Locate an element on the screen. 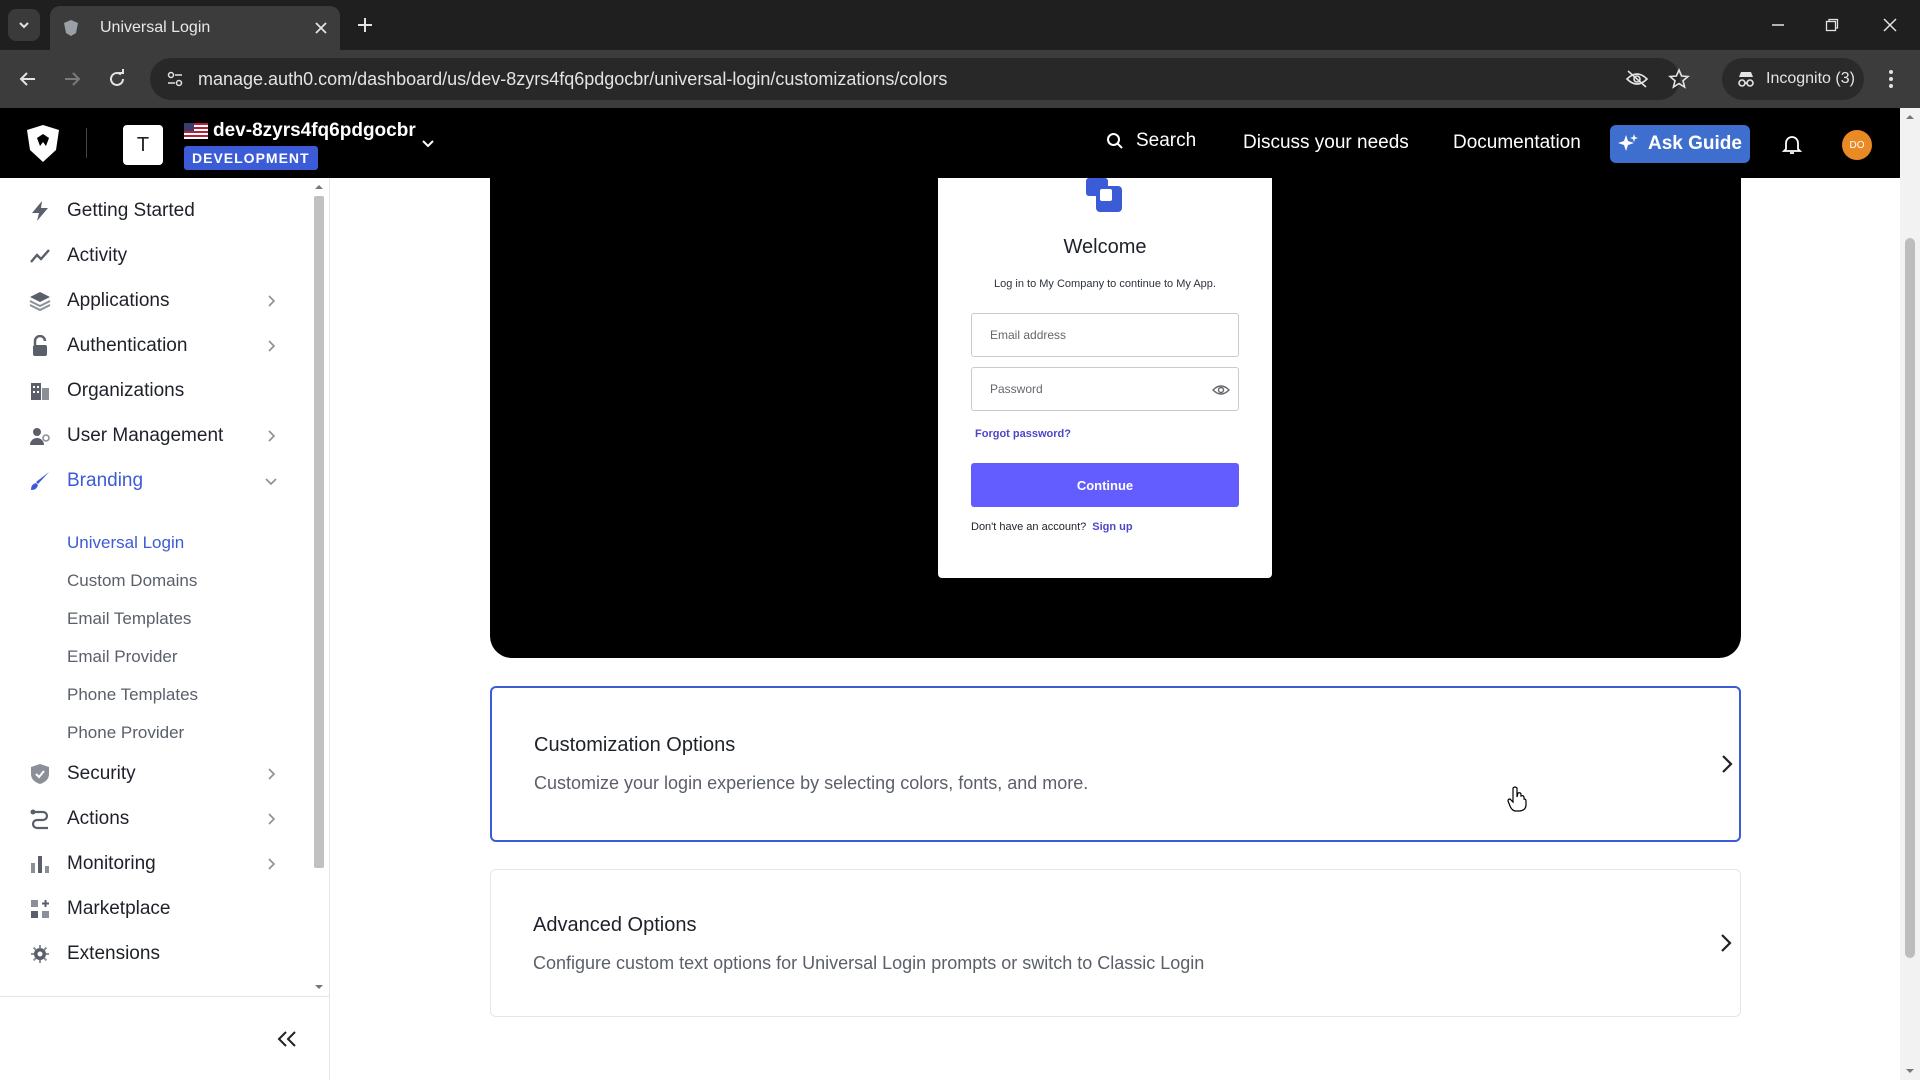  sidebar-item-monitoring: Monitoring is located at coordinates (150, 864).